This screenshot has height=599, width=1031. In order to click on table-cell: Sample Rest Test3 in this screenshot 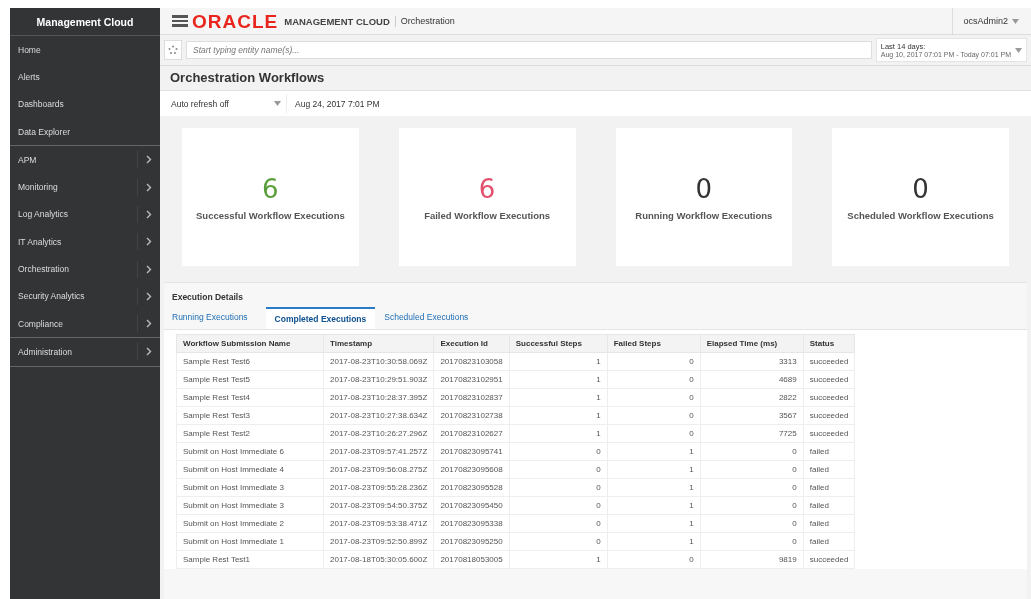, I will do `click(250, 415)`.